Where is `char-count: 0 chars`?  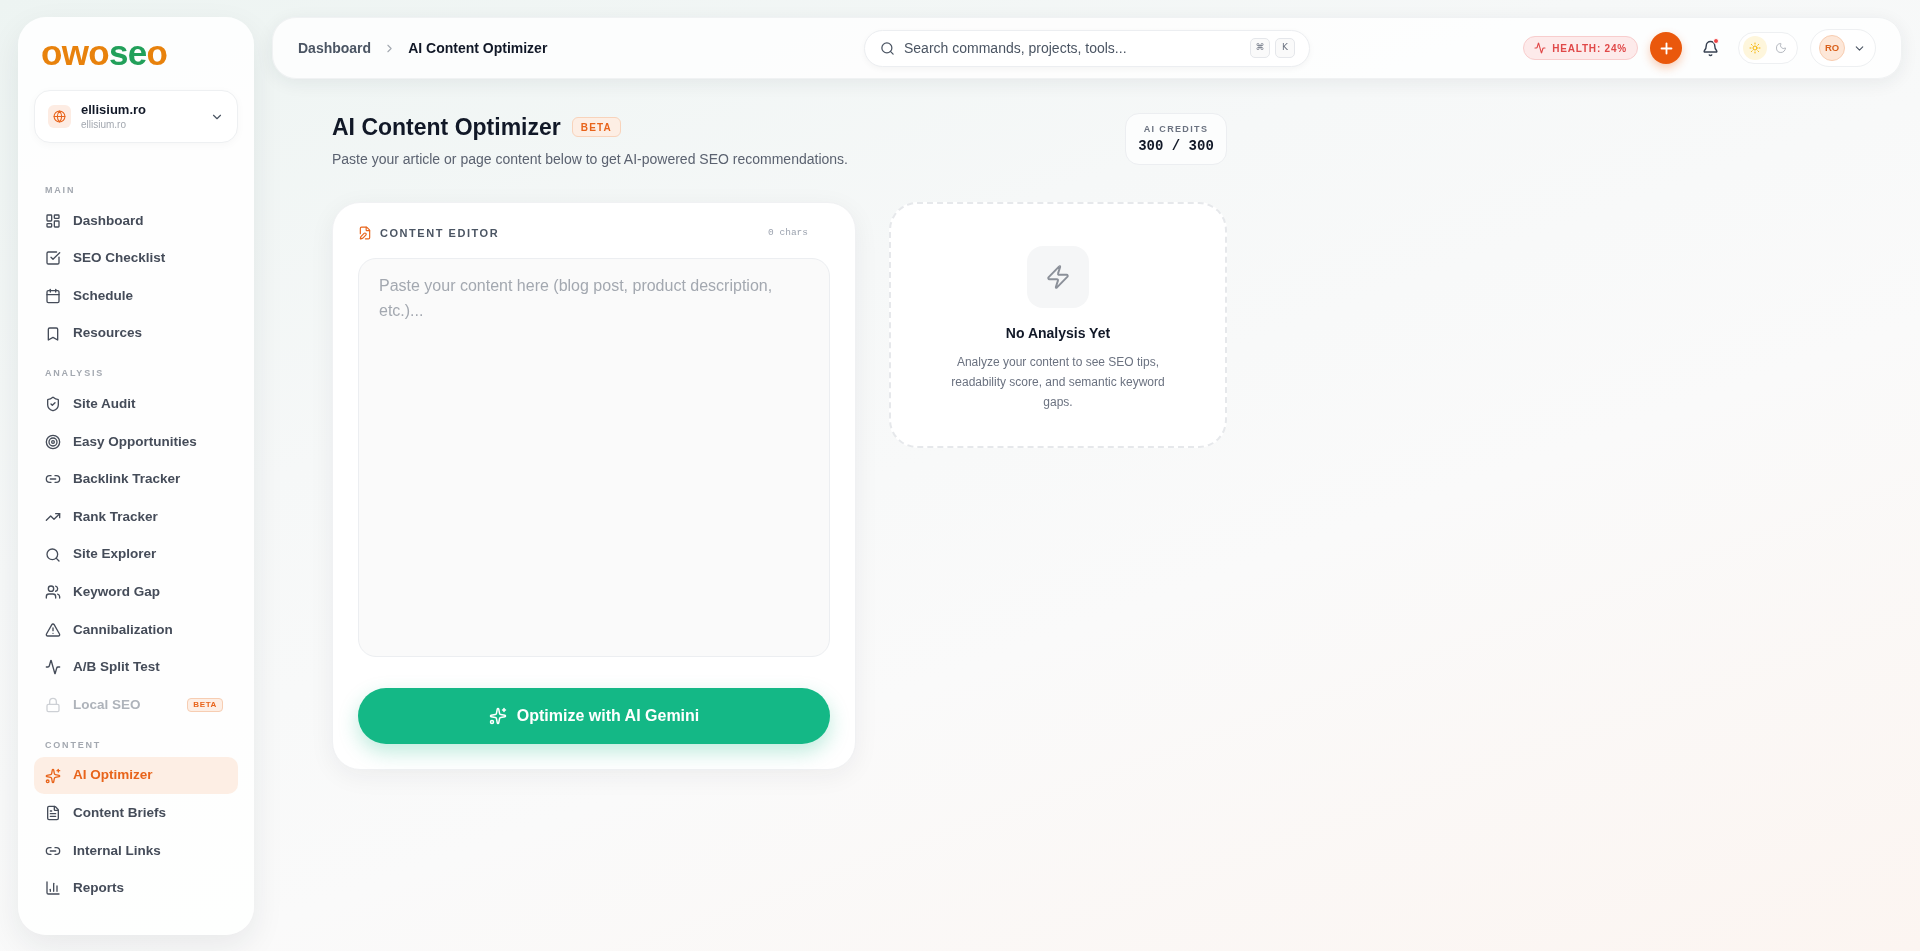
char-count: 0 chars is located at coordinates (788, 232).